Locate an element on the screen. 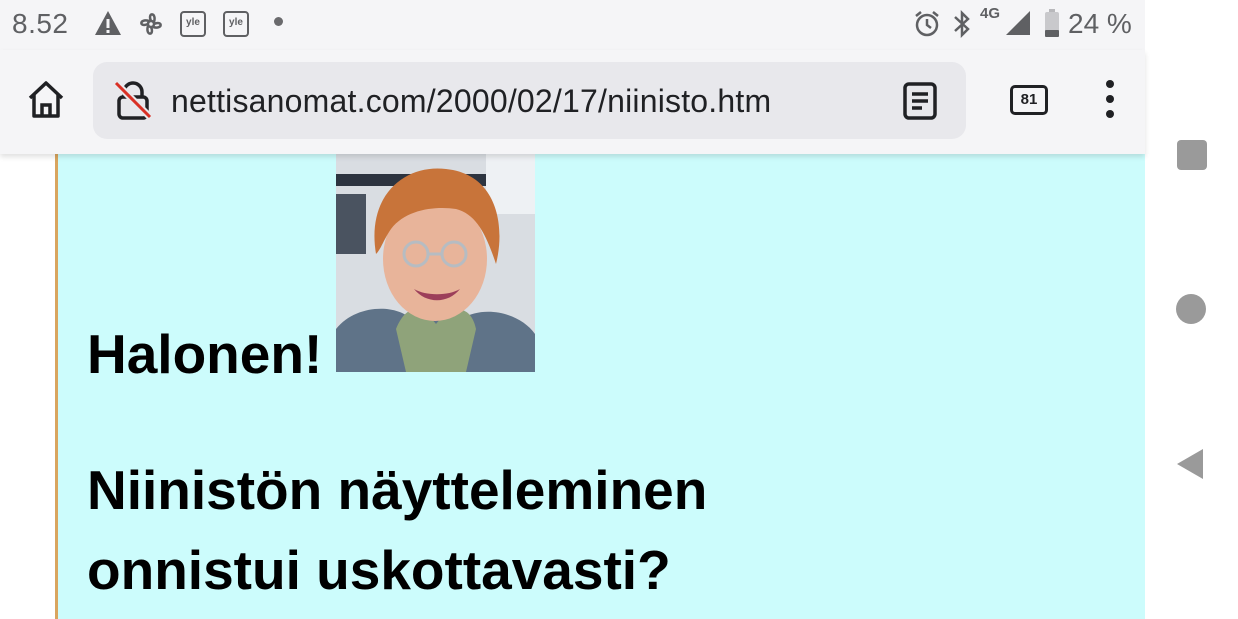 This screenshot has width=1238, height=619. battery-icon is located at coordinates (1052, 23).